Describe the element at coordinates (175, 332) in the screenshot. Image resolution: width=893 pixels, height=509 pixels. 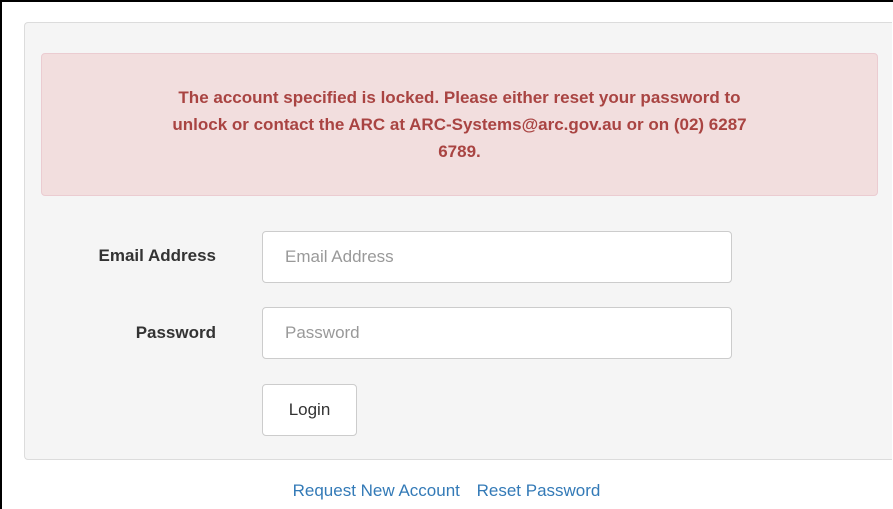
I see `password-label: Password` at that location.